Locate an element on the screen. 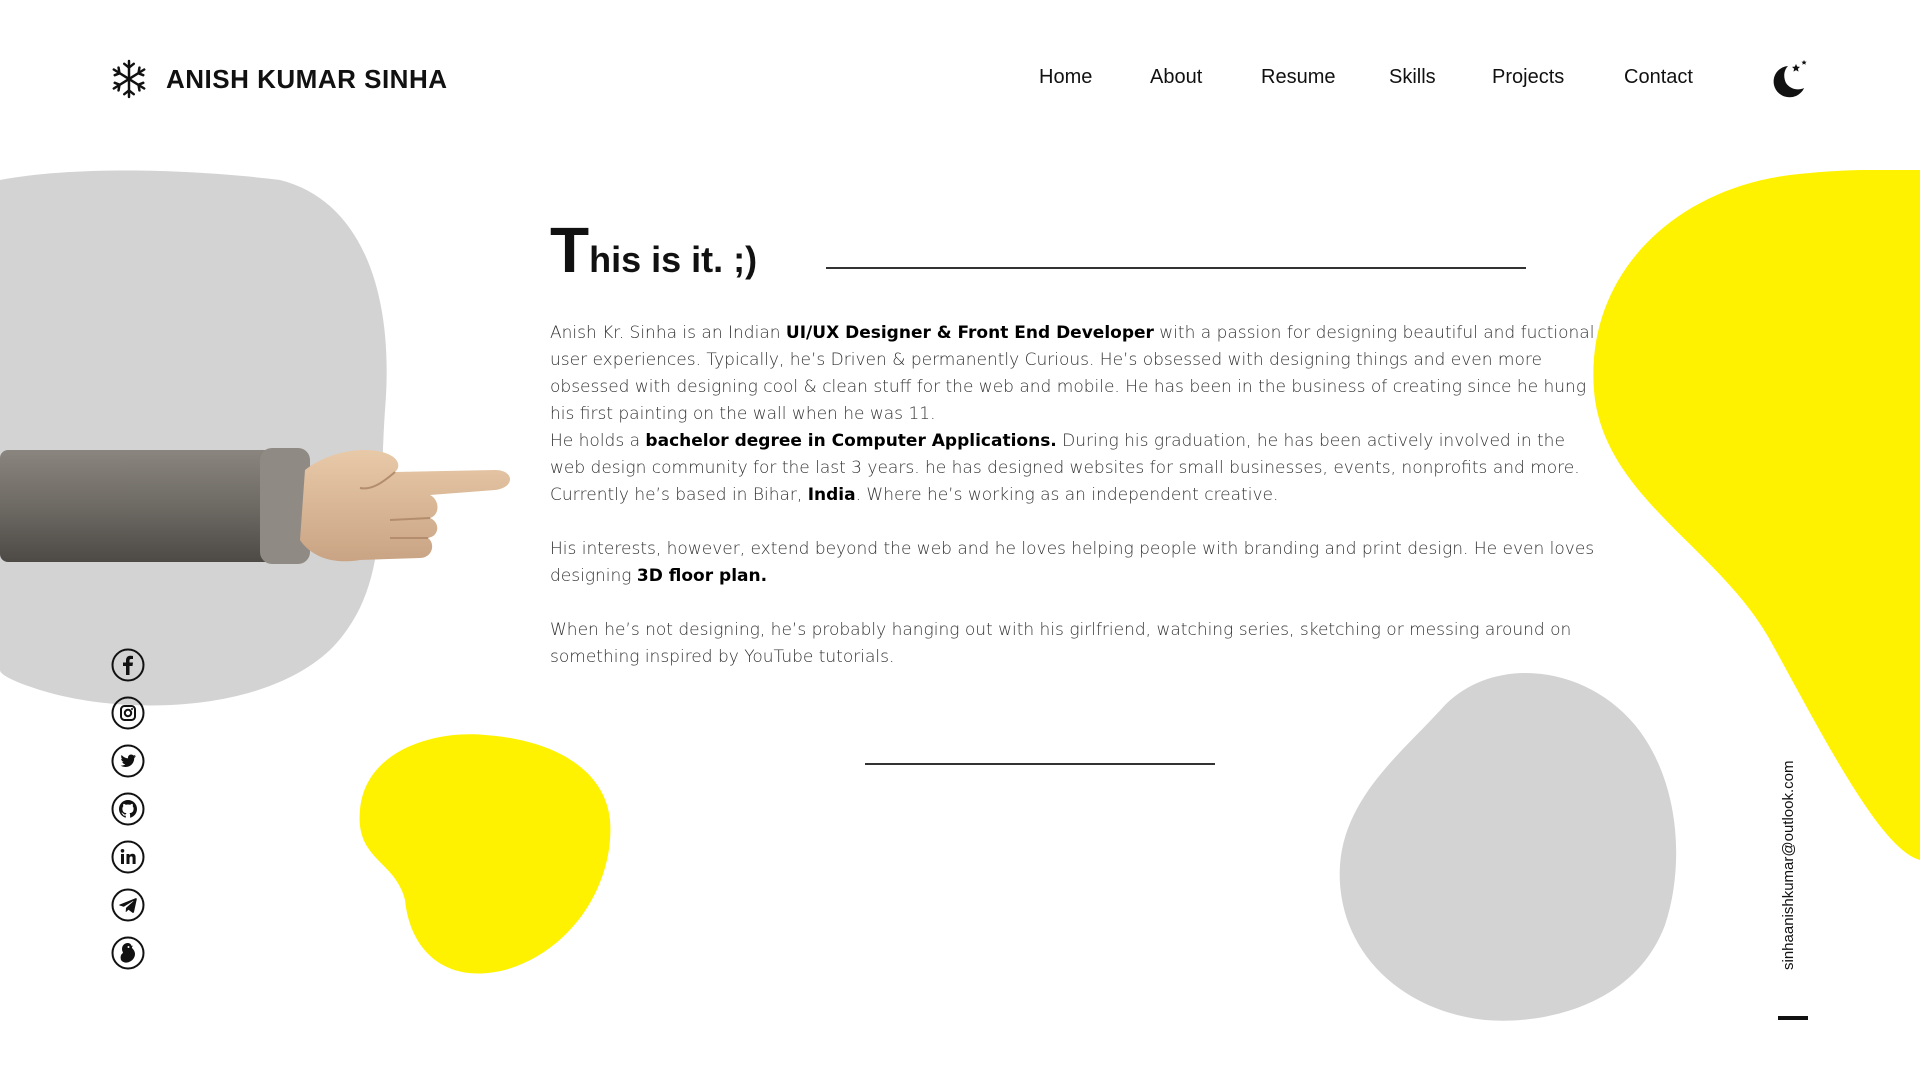 The width and height of the screenshot is (1920, 1080). bio-text-segment: Anish Kr. Sinha is an Indian is located at coordinates (668, 333).